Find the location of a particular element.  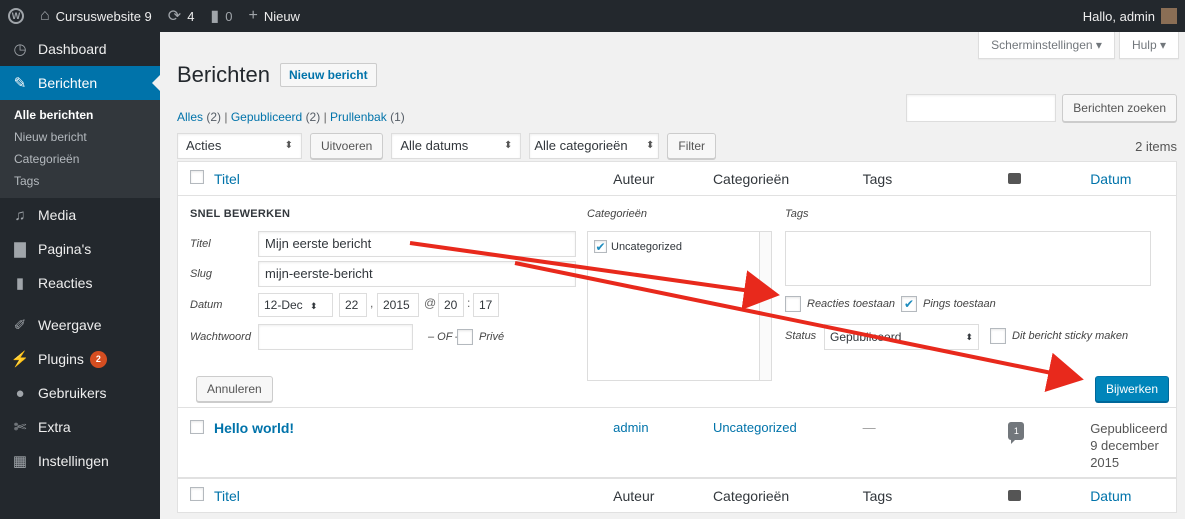

category-item-uncategorized: ✔ Uncategorized is located at coordinates (638, 247).